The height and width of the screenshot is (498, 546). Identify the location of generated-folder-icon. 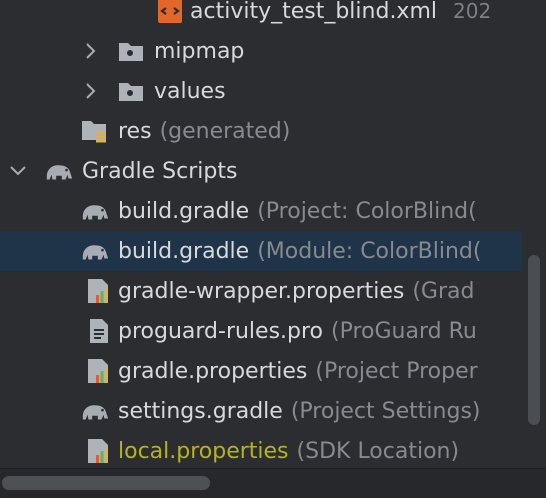
(95, 131).